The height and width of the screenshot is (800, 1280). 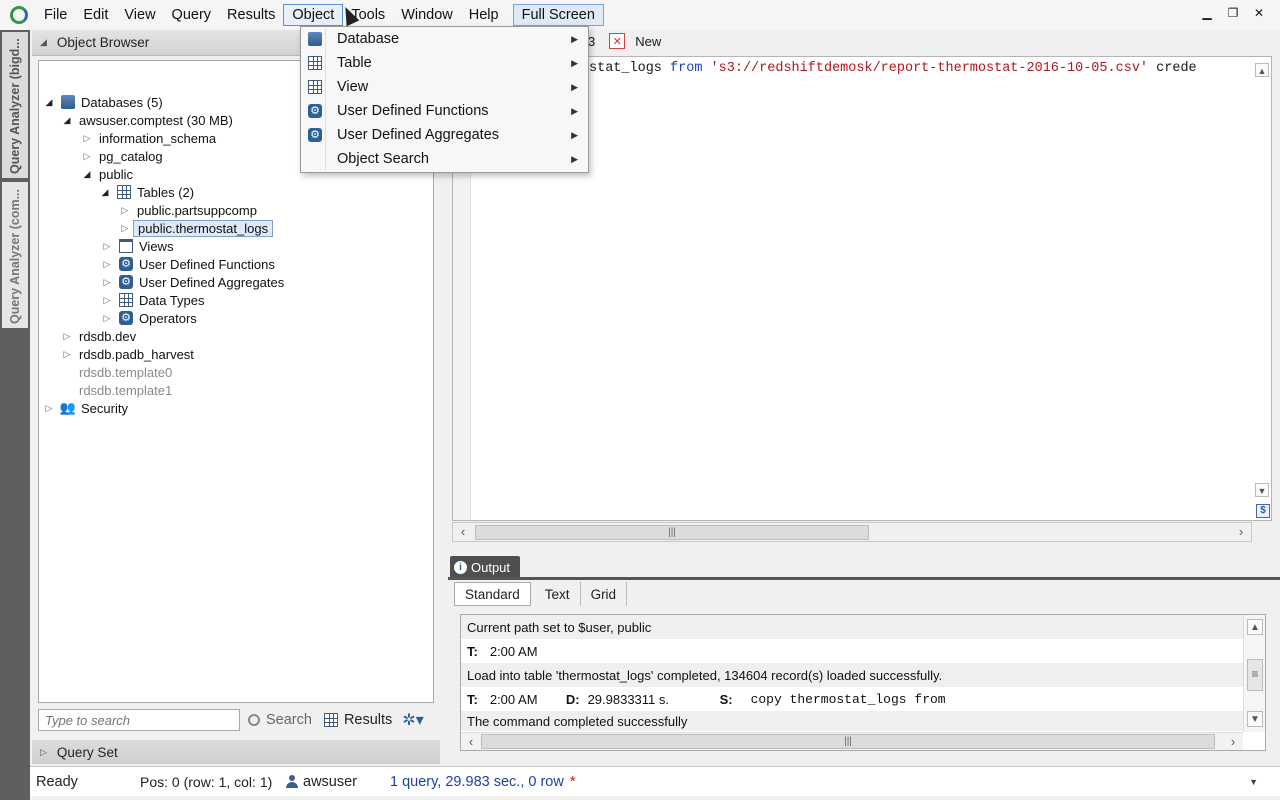 I want to click on menu-item-object-search: Object Search ▶, so click(x=444, y=159).